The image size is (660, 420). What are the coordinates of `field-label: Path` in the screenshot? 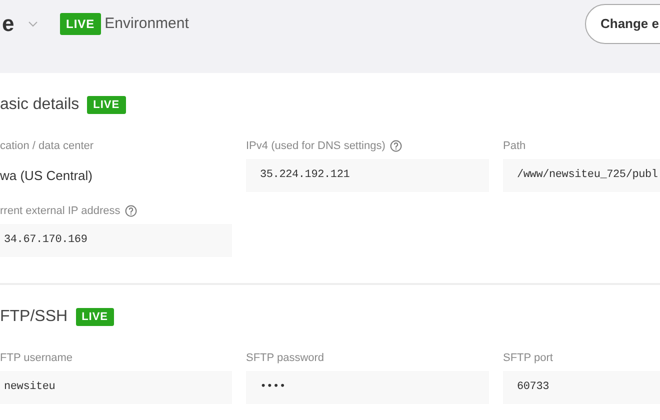 It's located at (514, 146).